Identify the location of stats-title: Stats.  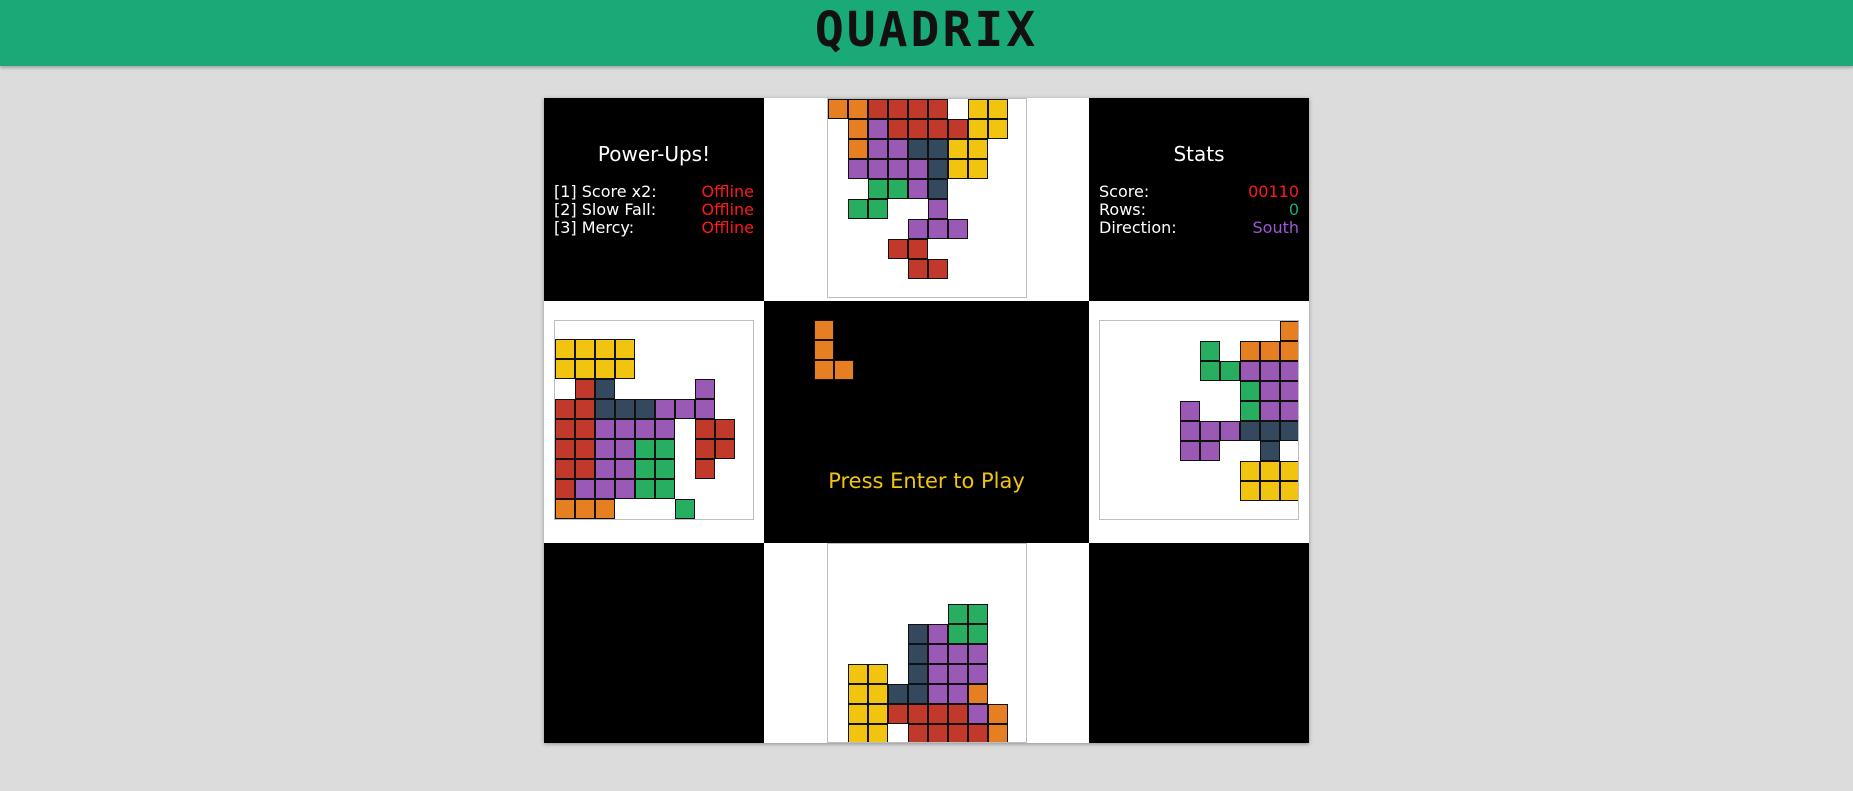
(1199, 154).